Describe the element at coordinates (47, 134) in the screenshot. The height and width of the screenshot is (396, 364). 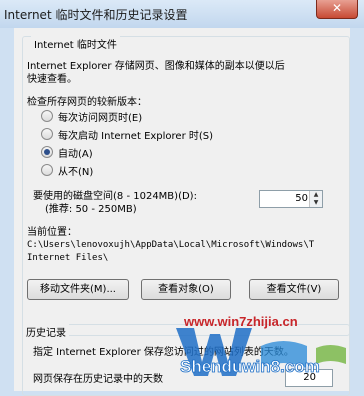
I see `radio-every-start-indicator` at that location.